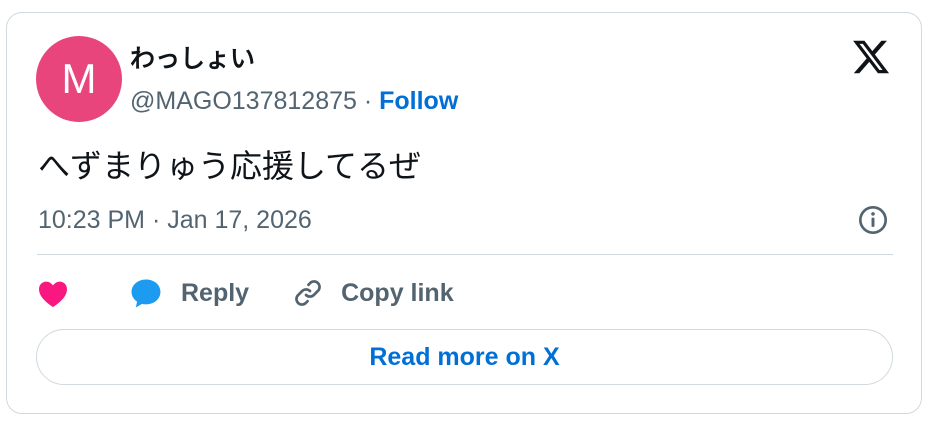  I want to click on author-handle: @MAGO137812875, so click(243, 101).